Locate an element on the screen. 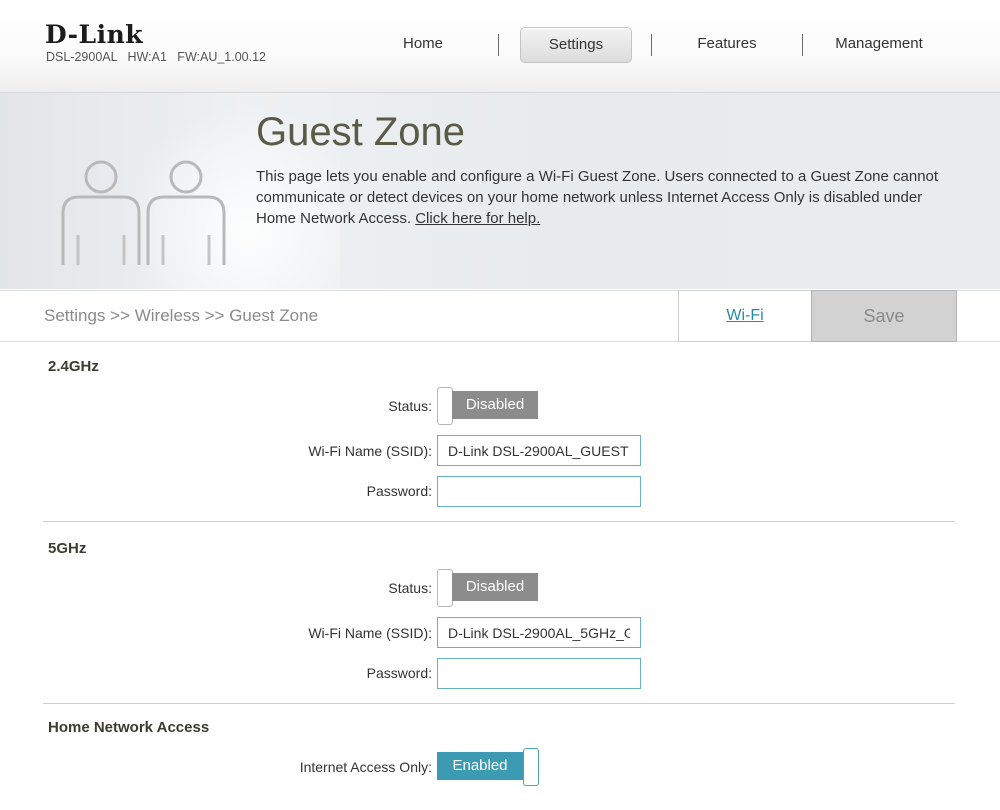 The image size is (1000, 810). toggle-state-label: Enabled is located at coordinates (480, 766).